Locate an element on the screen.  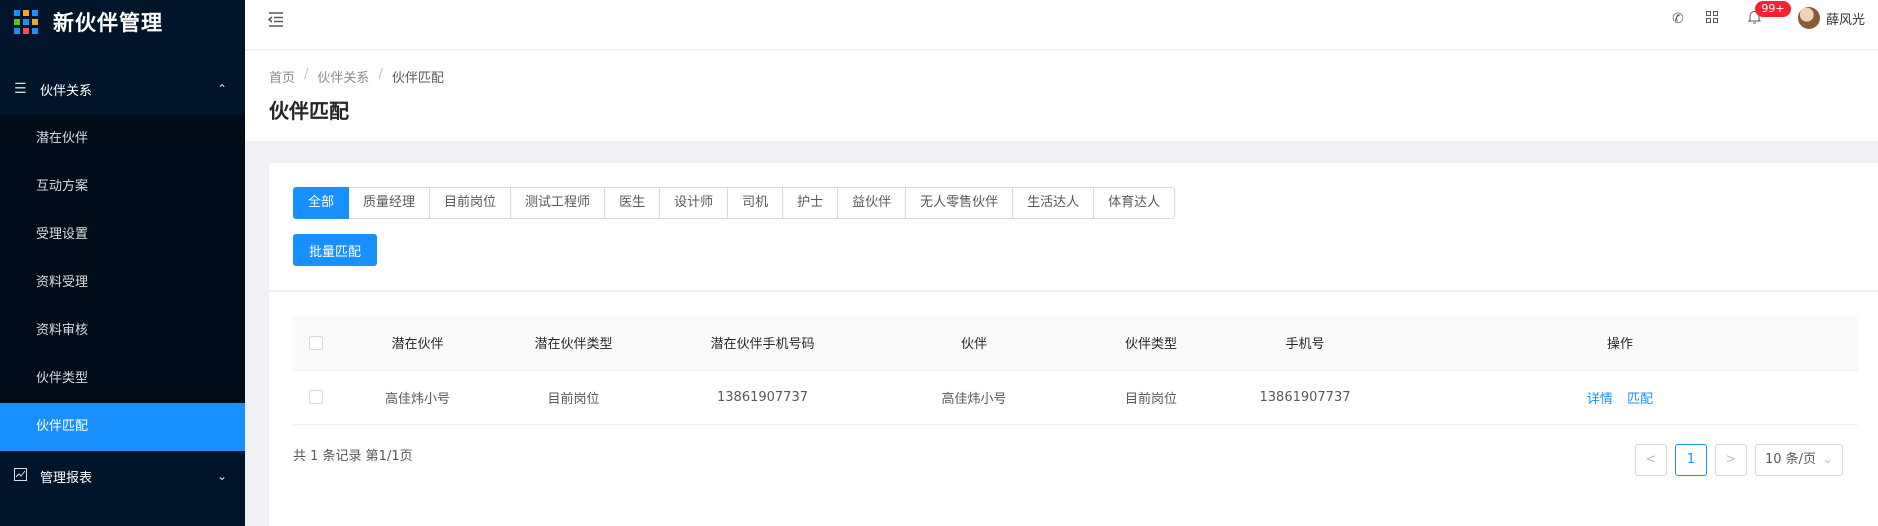
cell-phone: 13861907737 is located at coordinates (1305, 397).